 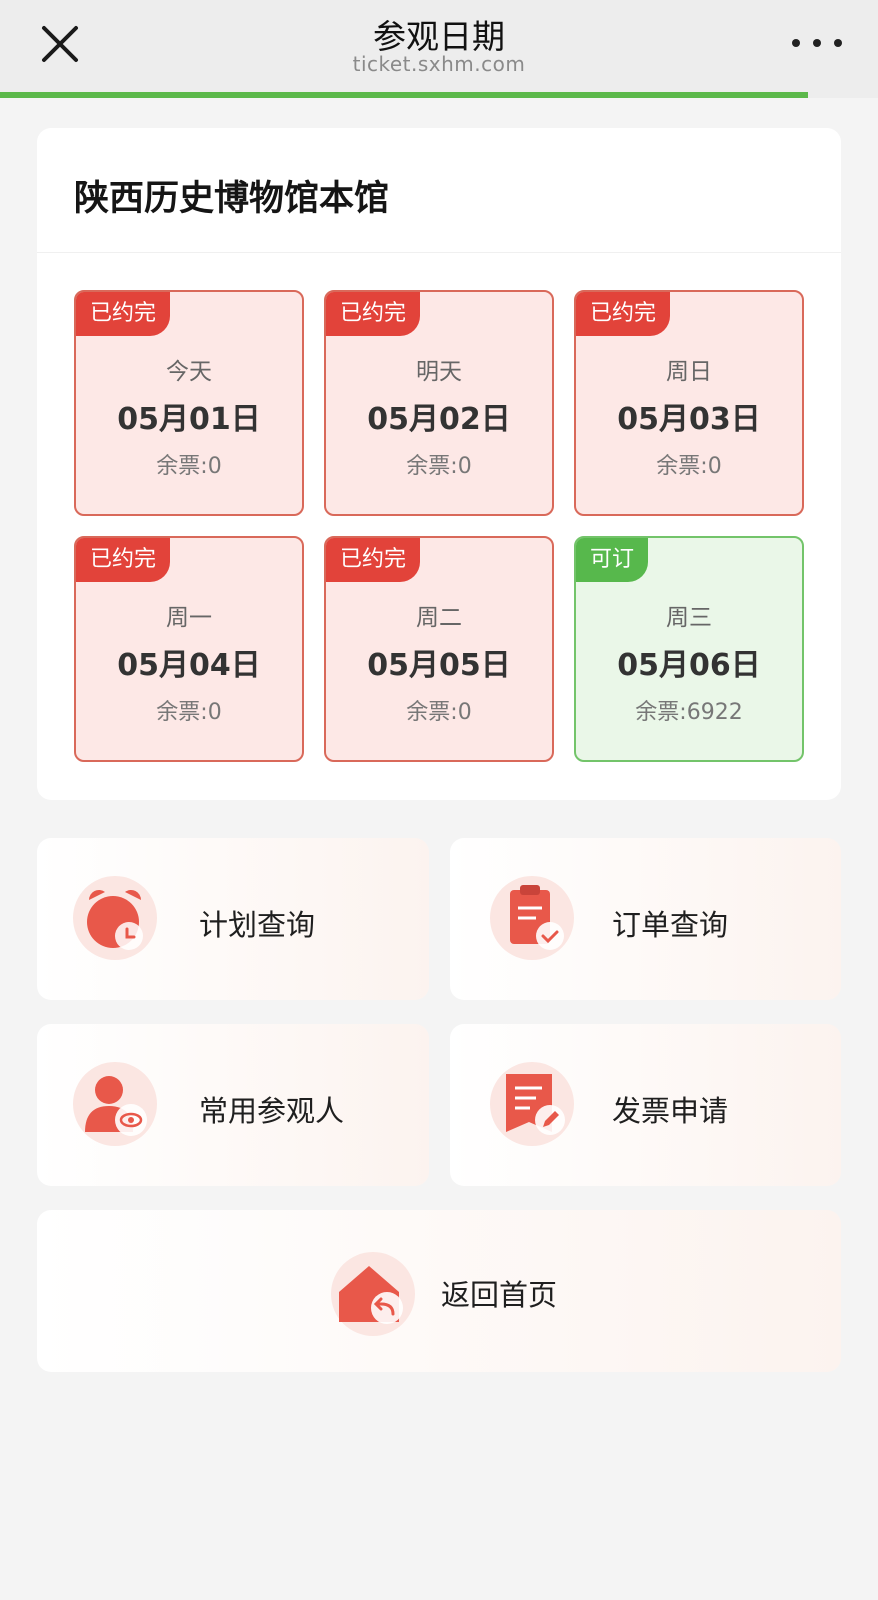 What do you see at coordinates (115, 1104) in the screenshot?
I see `person-eye-icon` at bounding box center [115, 1104].